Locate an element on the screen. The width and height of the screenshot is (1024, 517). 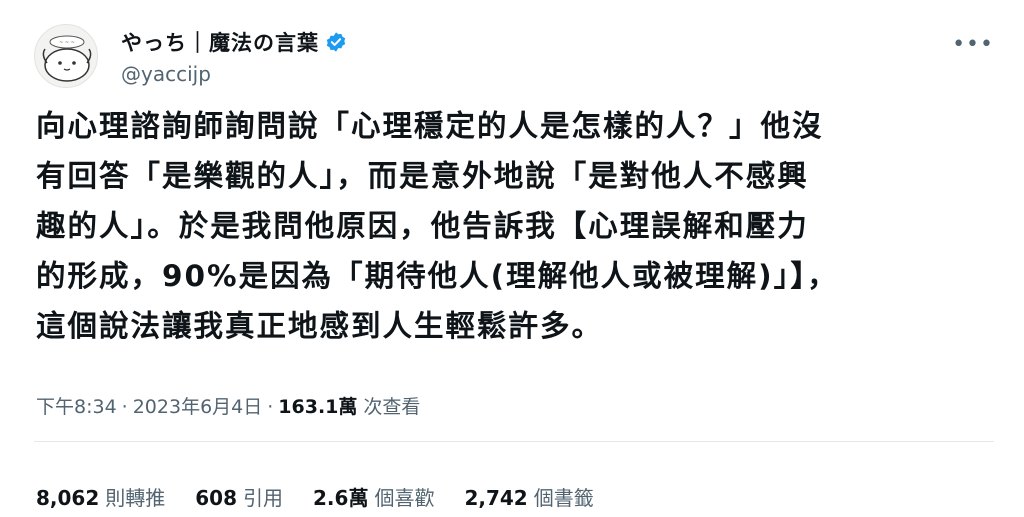
likes-stat: 2.6萬 個喜歡 is located at coordinates (373, 496).